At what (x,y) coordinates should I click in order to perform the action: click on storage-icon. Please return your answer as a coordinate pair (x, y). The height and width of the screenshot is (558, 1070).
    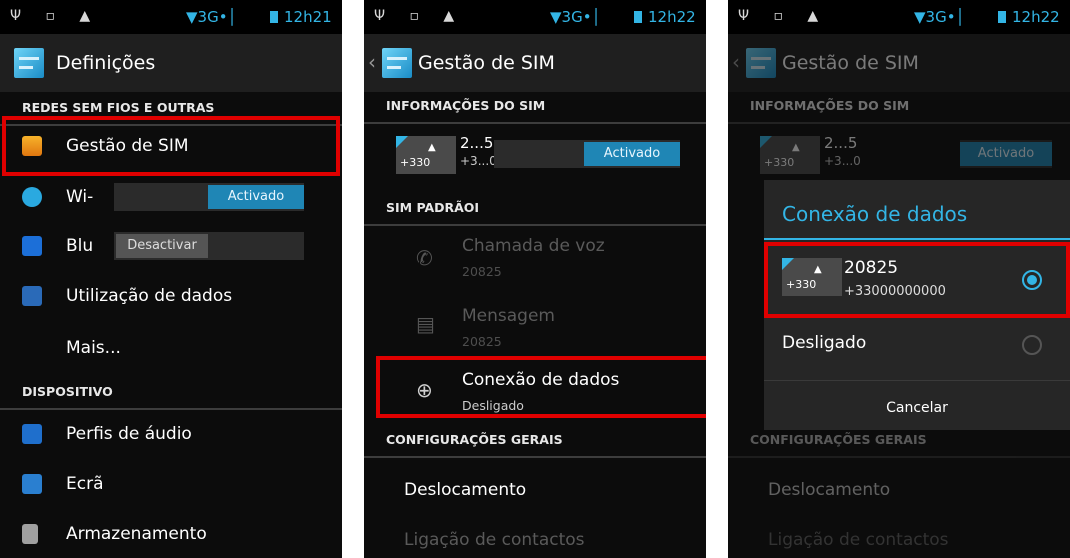
    Looking at the image, I should click on (30, 534).